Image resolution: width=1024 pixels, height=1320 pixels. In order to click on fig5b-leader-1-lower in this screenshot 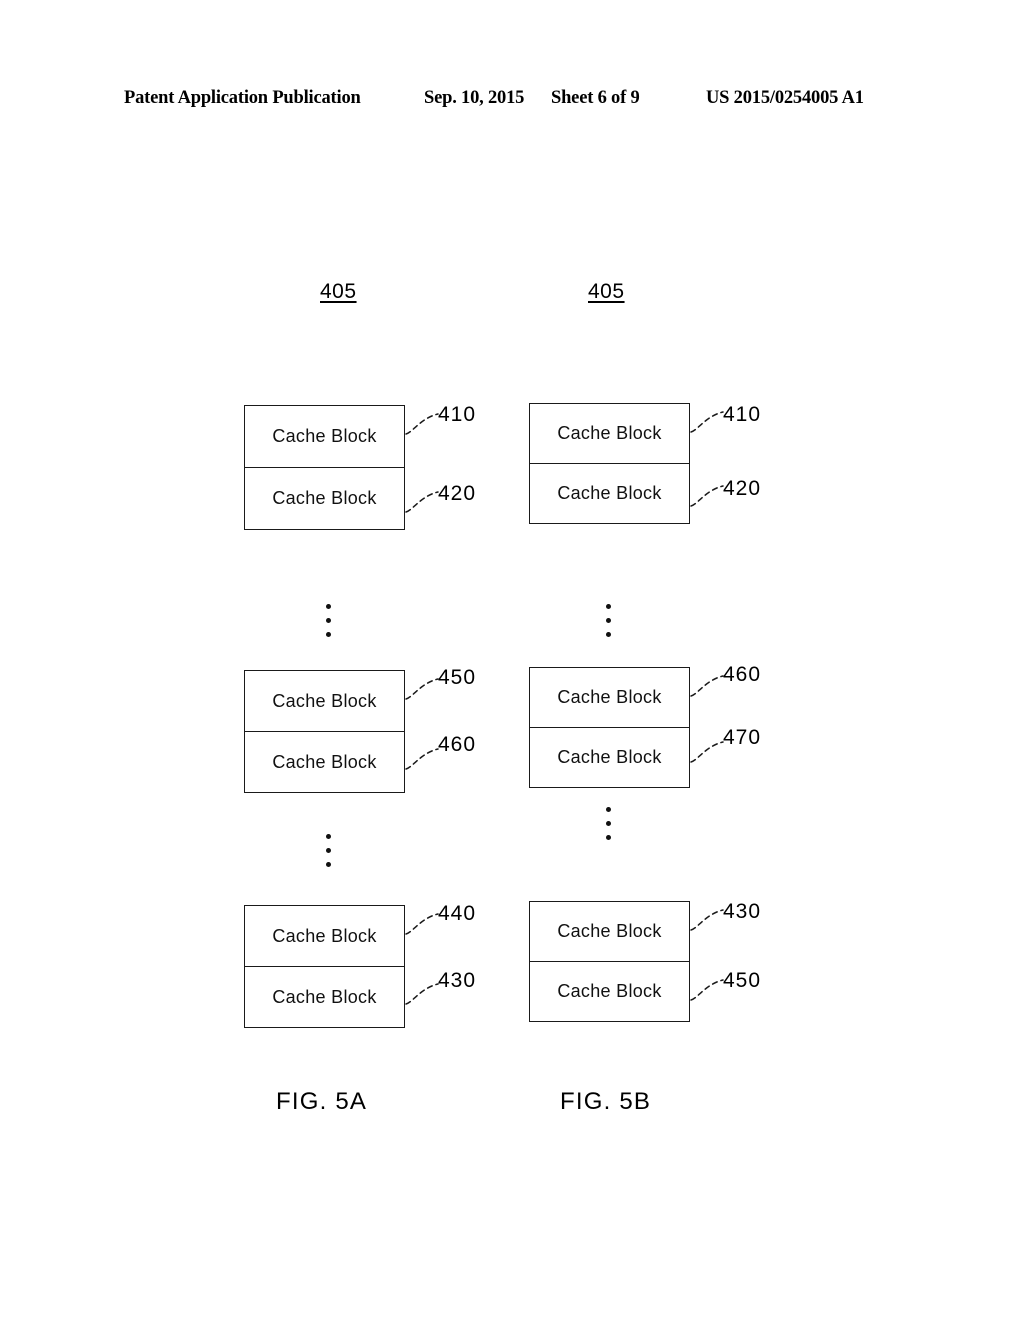, I will do `click(707, 496)`.